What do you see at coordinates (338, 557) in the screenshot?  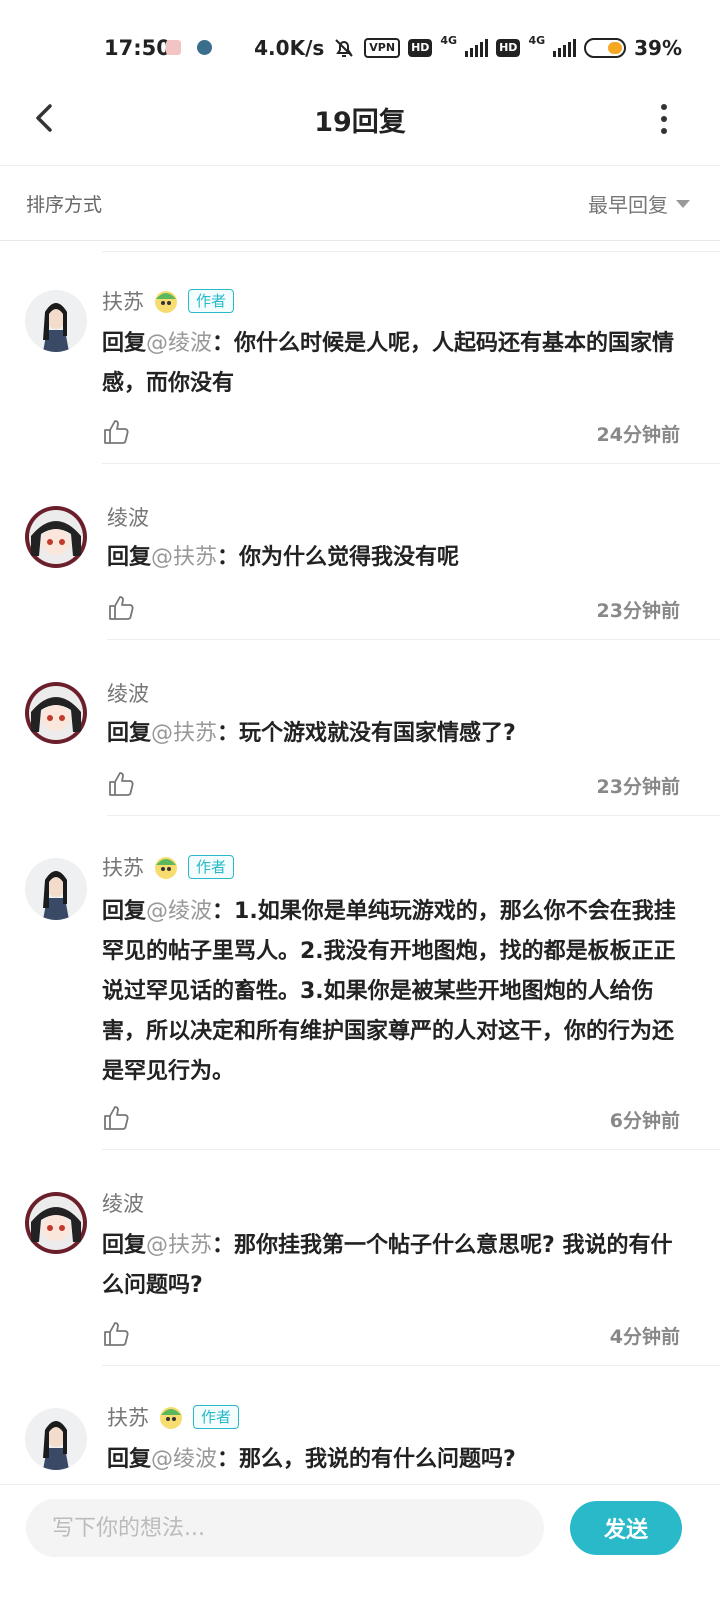 I see `comment-content: ：你为什么觉得我没有呢` at bounding box center [338, 557].